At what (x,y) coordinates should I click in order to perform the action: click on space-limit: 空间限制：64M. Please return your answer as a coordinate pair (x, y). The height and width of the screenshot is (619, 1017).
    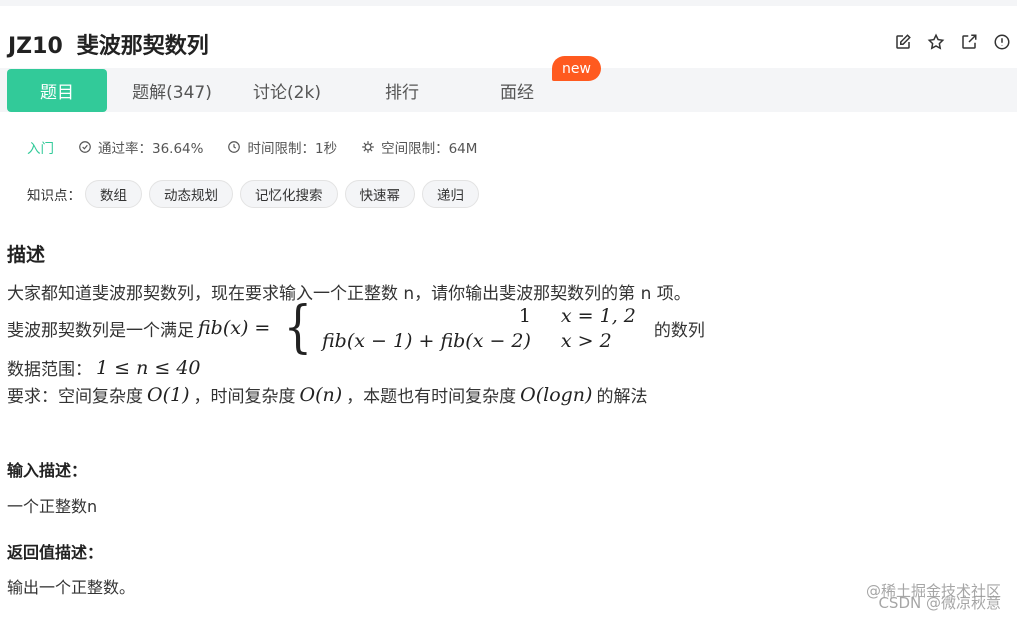
    Looking at the image, I should click on (419, 147).